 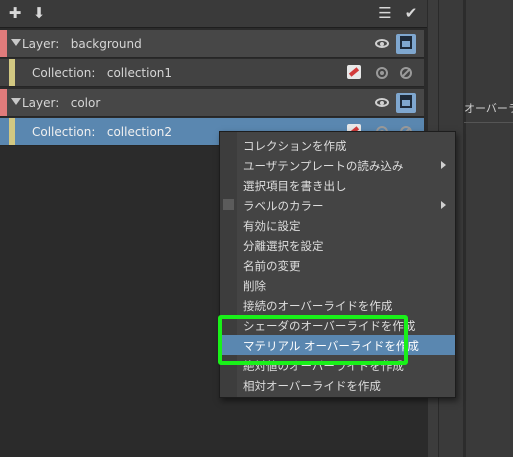 What do you see at coordinates (295, 186) in the screenshot?
I see `menu-item-label: 選択項目を書き出し` at bounding box center [295, 186].